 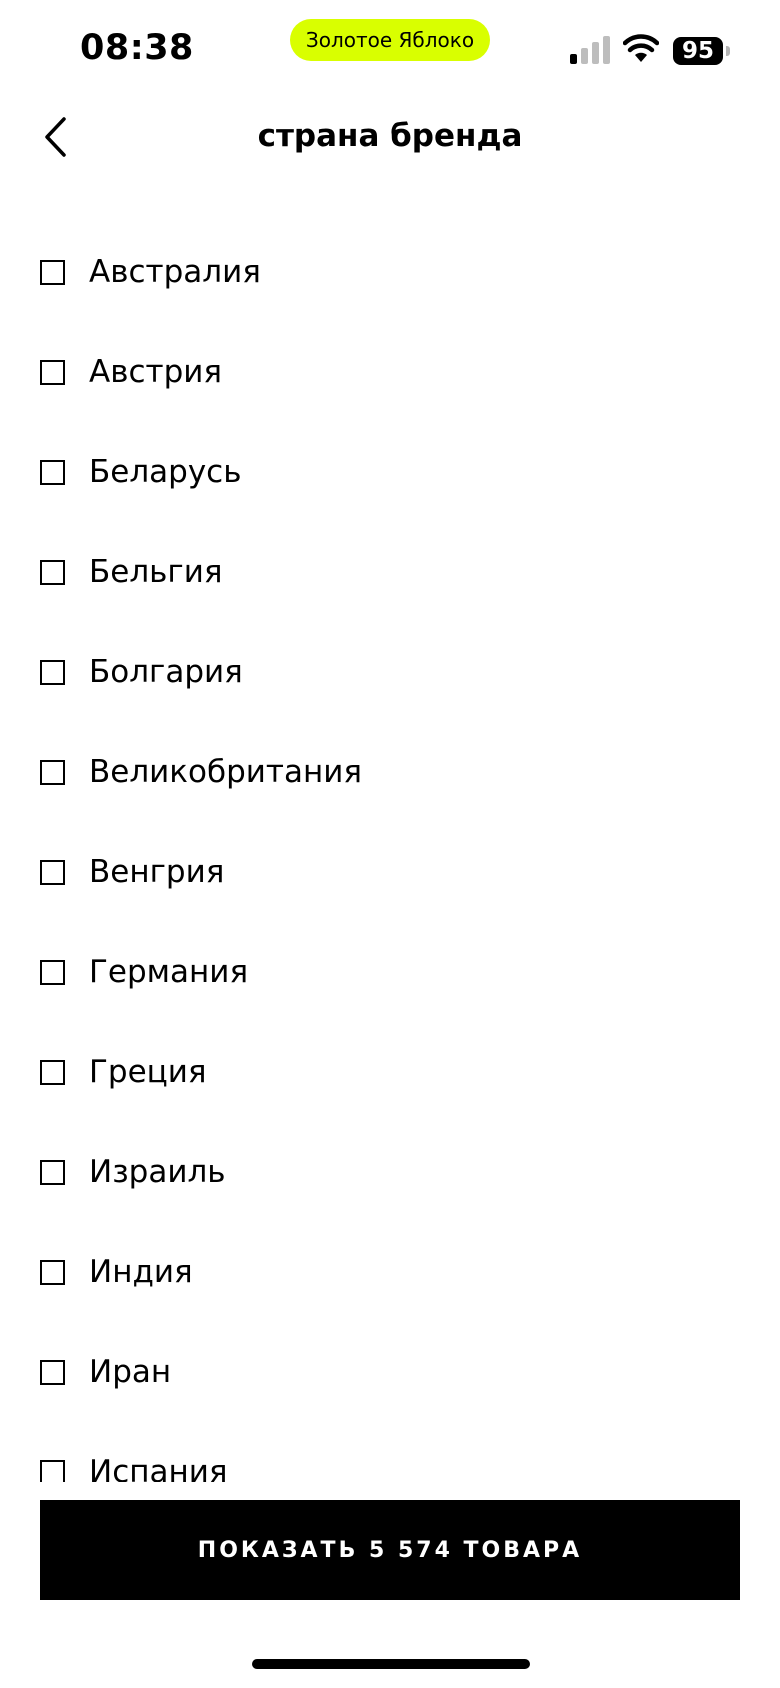 What do you see at coordinates (141, 1272) in the screenshot?
I see `item-label: Индия` at bounding box center [141, 1272].